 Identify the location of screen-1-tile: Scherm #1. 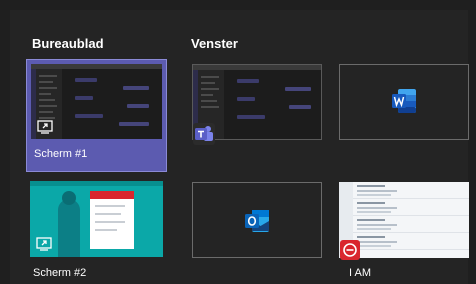
(96, 115).